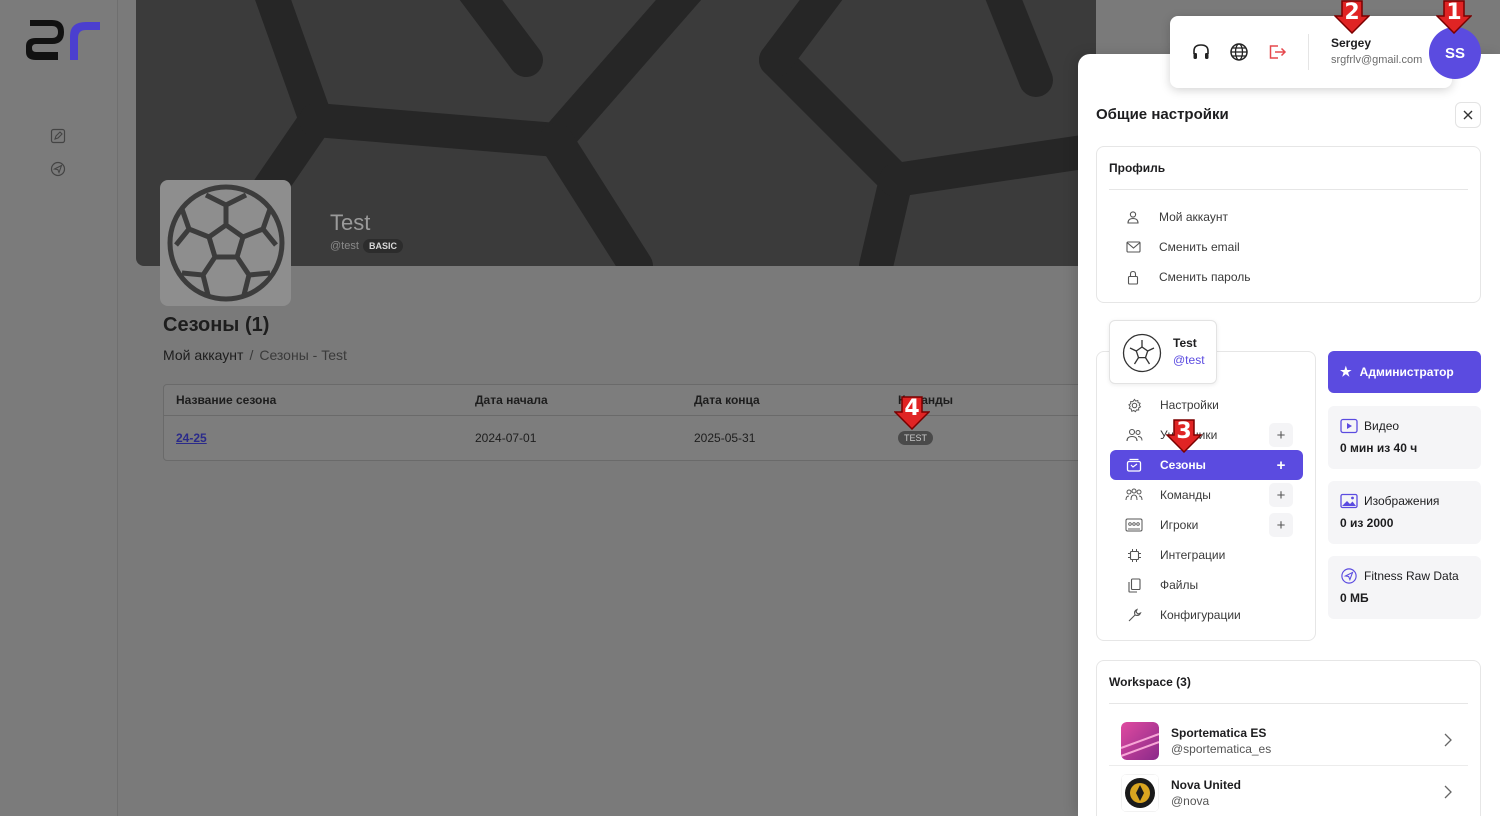 This screenshot has width=1500, height=816. I want to click on close-icon, so click(1468, 115).